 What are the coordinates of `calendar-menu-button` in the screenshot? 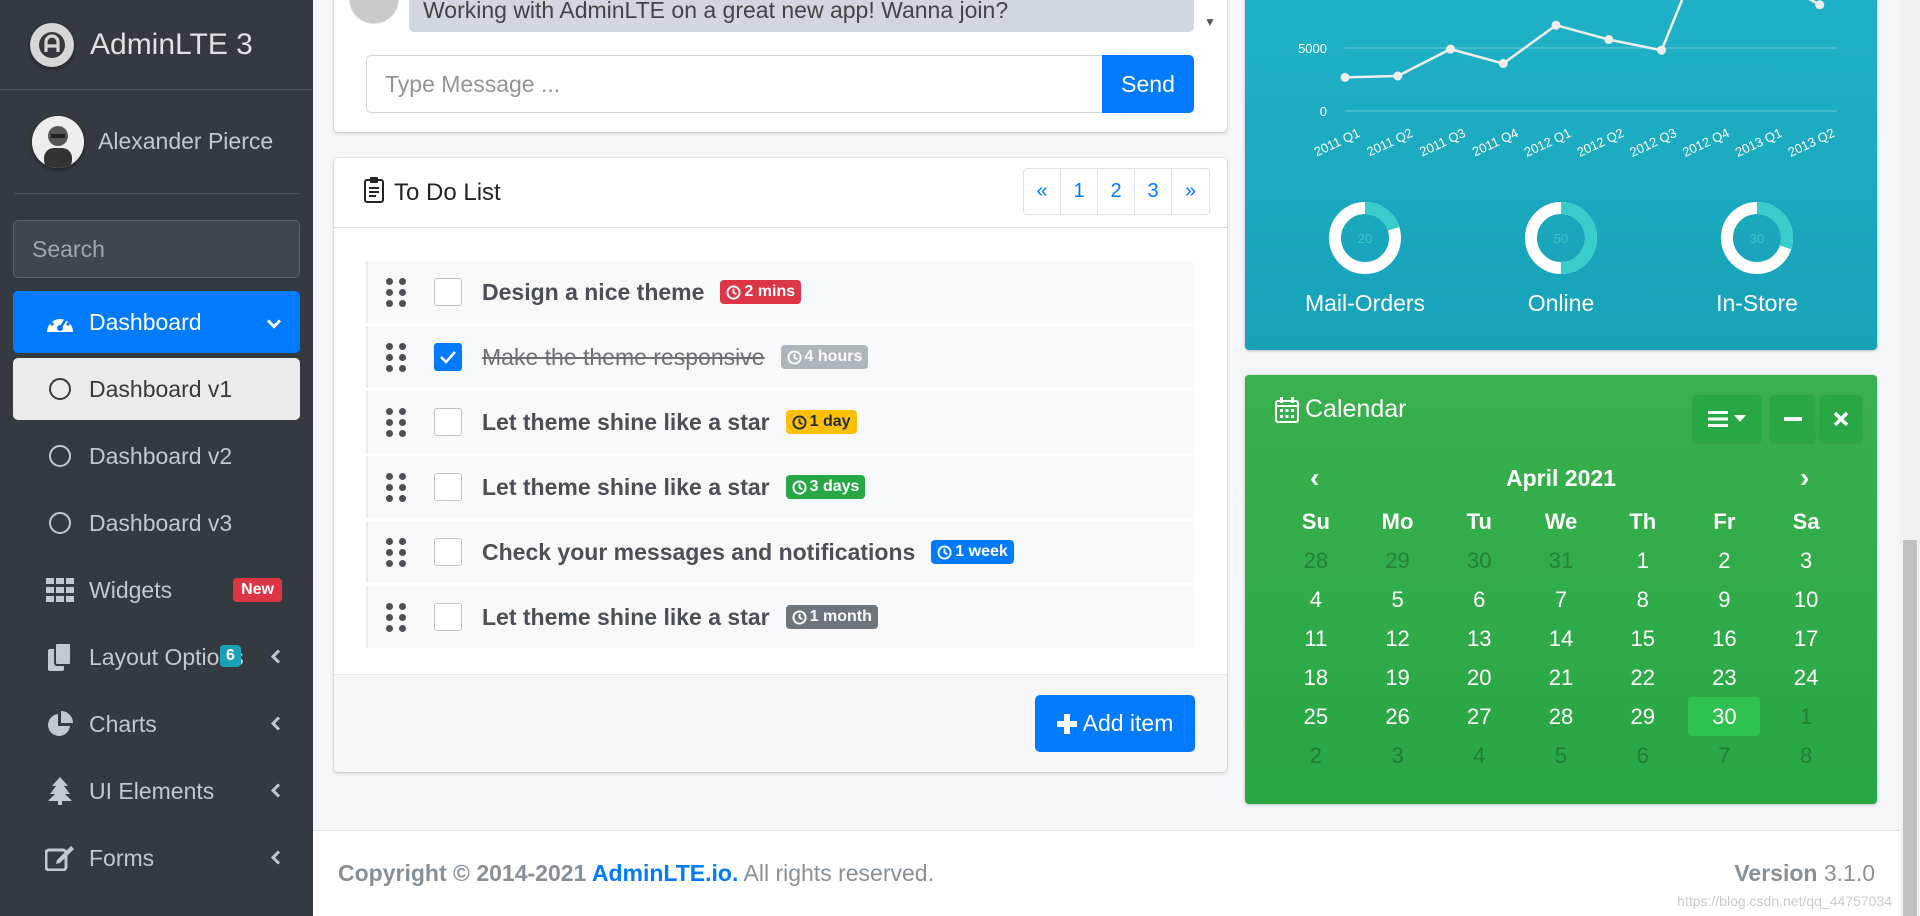 It's located at (1727, 418).